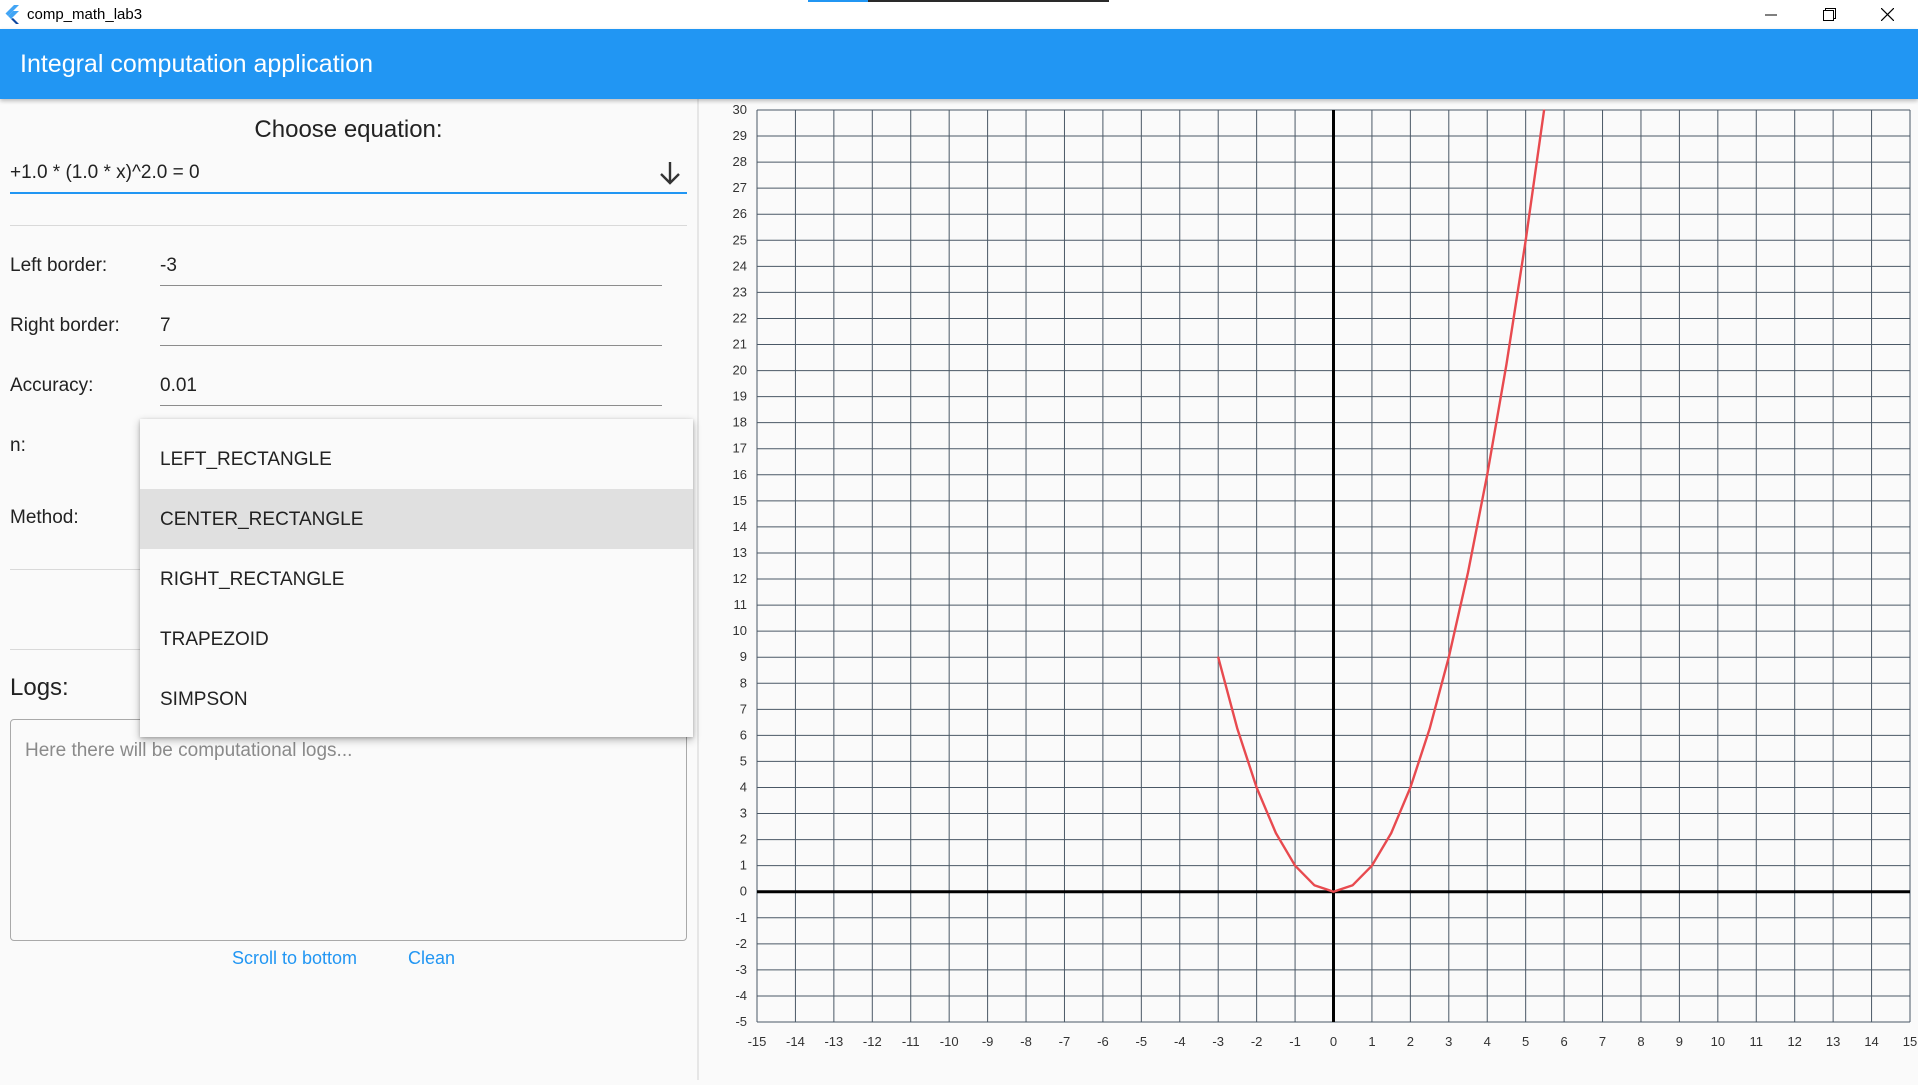 The image size is (1918, 1085). I want to click on restore-button, so click(1829, 14).